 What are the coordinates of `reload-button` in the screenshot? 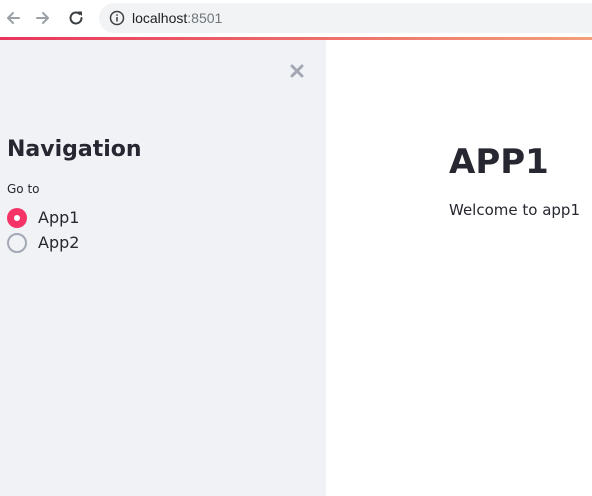 It's located at (76, 18).